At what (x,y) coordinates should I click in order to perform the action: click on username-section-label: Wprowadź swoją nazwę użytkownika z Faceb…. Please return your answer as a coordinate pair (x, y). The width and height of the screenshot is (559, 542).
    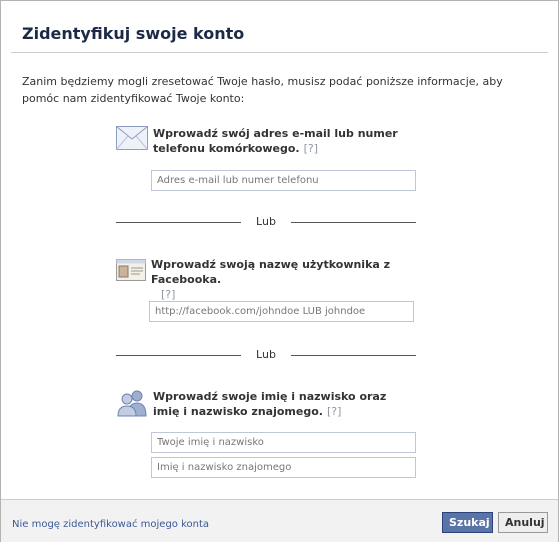
    Looking at the image, I should click on (271, 272).